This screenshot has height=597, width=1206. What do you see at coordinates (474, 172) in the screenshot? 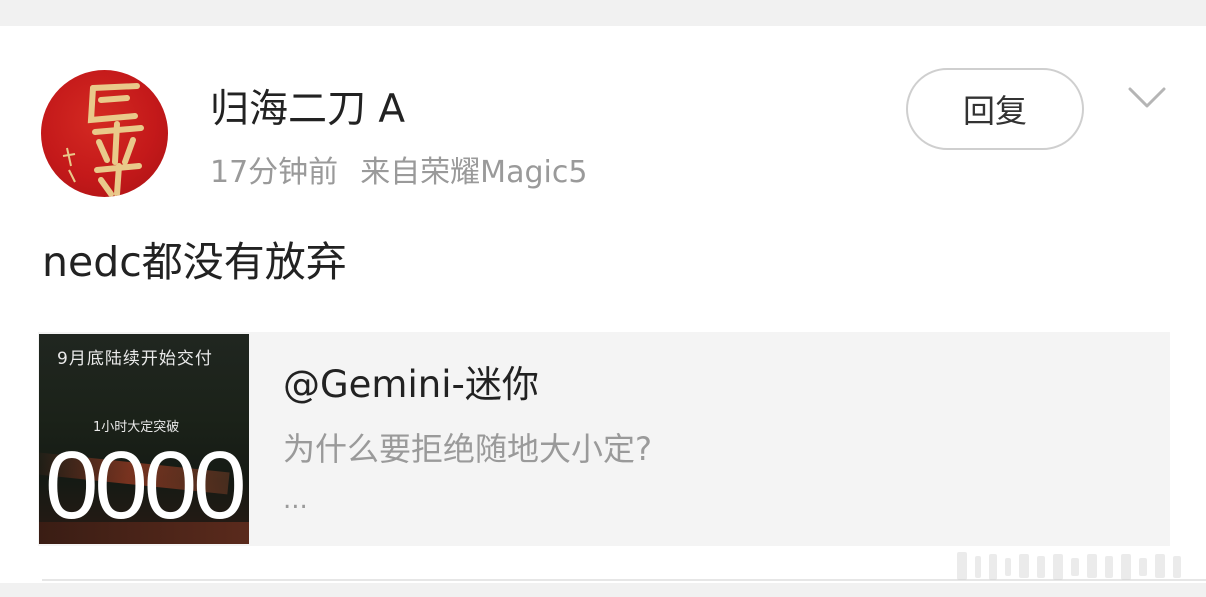
I see `post-source: 来自荣耀Magic5` at bounding box center [474, 172].